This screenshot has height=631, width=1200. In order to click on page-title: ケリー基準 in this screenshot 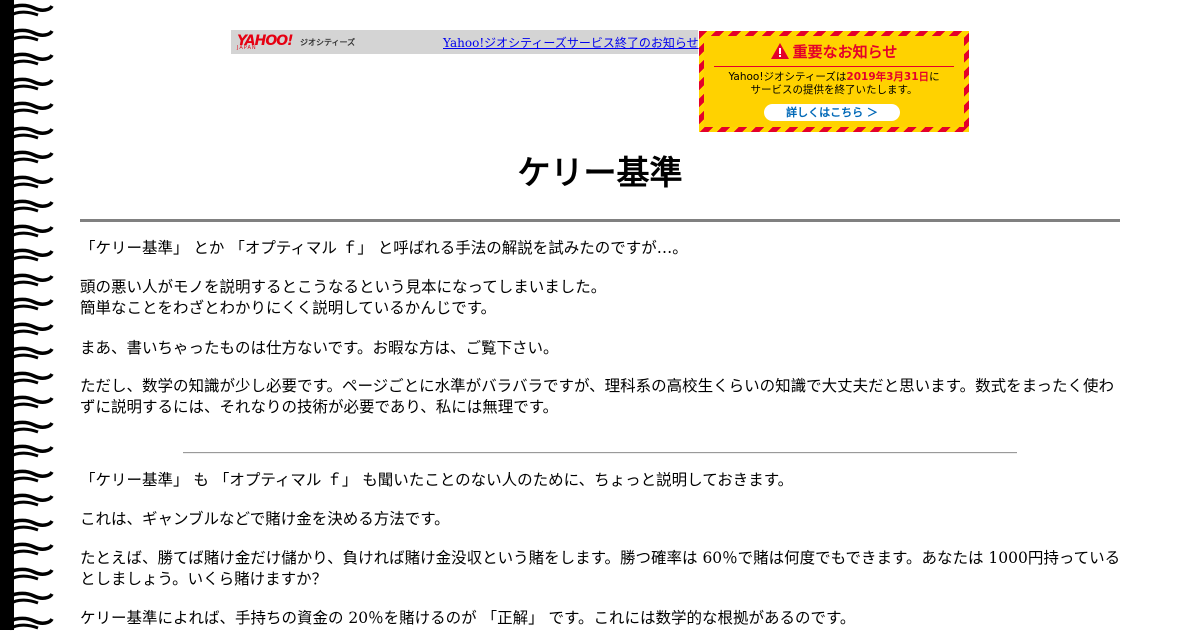, I will do `click(600, 172)`.